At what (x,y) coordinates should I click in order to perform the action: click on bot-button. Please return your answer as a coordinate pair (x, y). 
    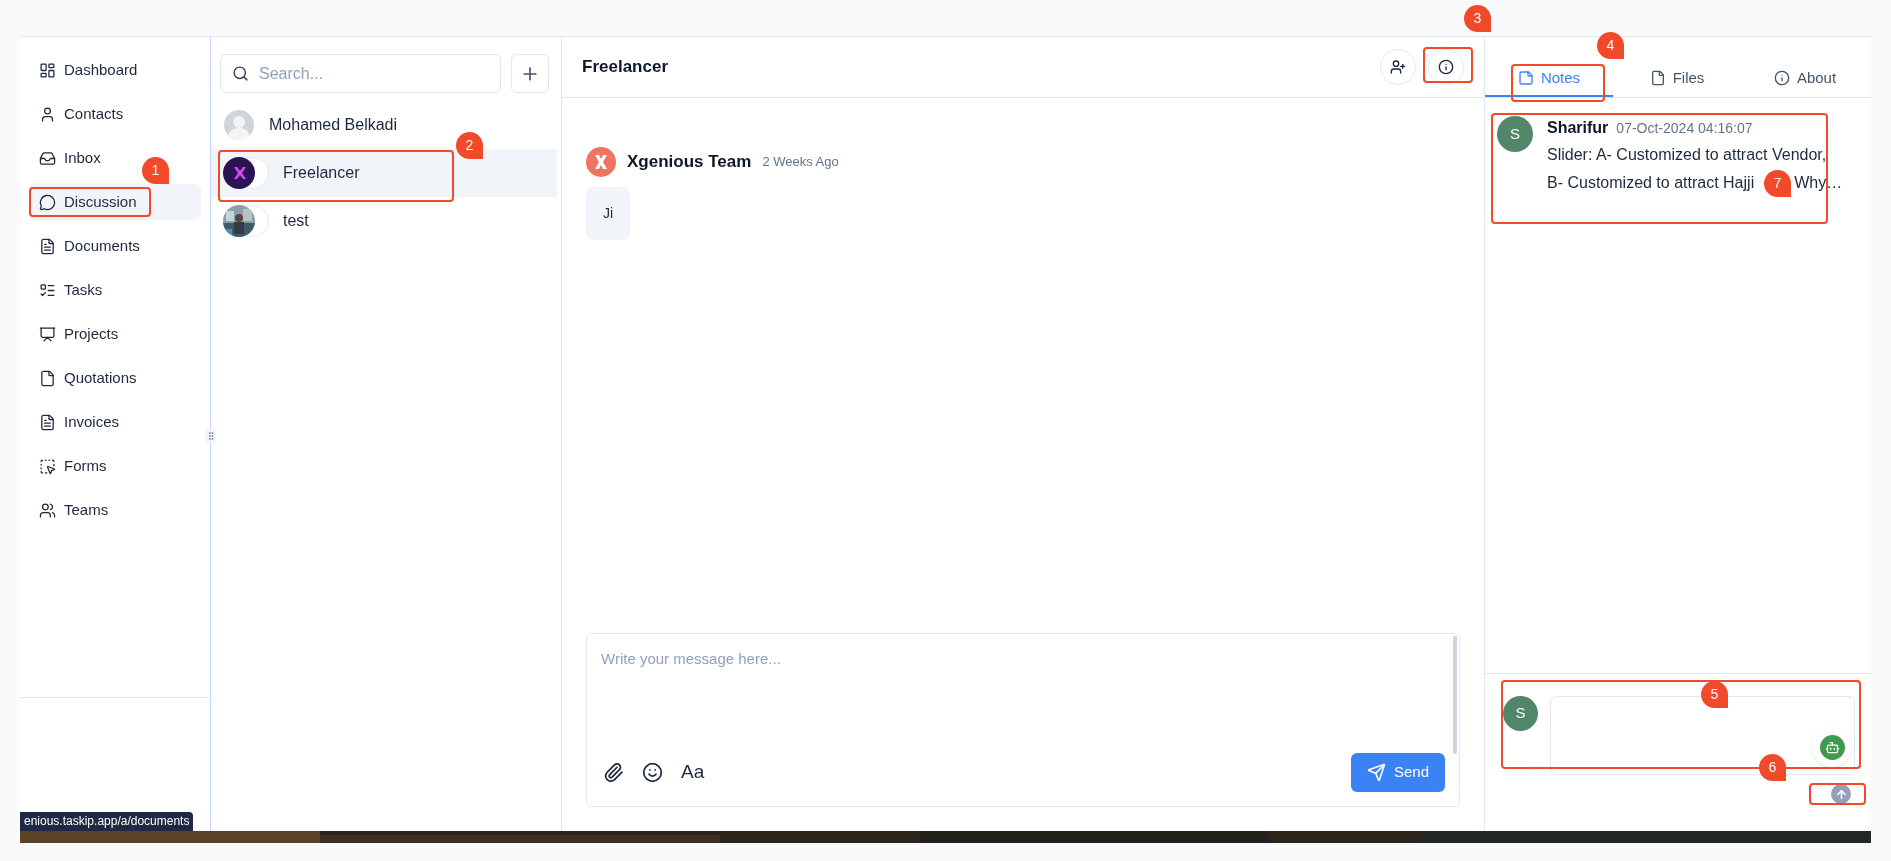
    Looking at the image, I should click on (1832, 747).